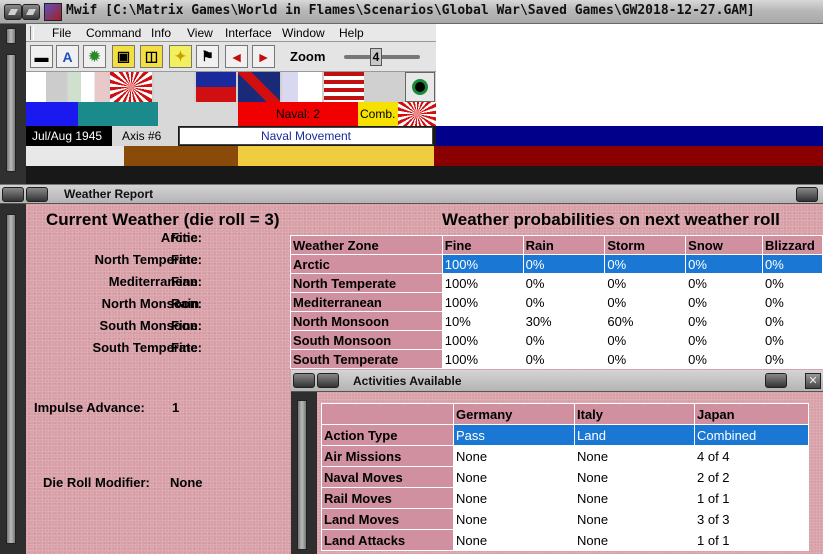 Image resolution: width=823 pixels, height=554 pixels. What do you see at coordinates (298, 114) in the screenshot?
I see `naval-counter: Naval: 2` at bounding box center [298, 114].